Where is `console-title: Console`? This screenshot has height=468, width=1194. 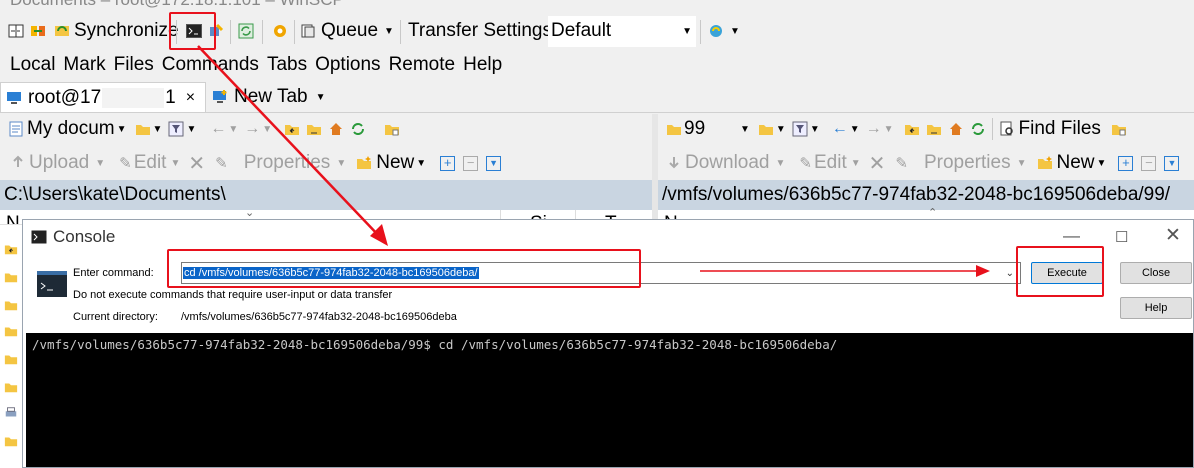 console-title: Console is located at coordinates (84, 236).